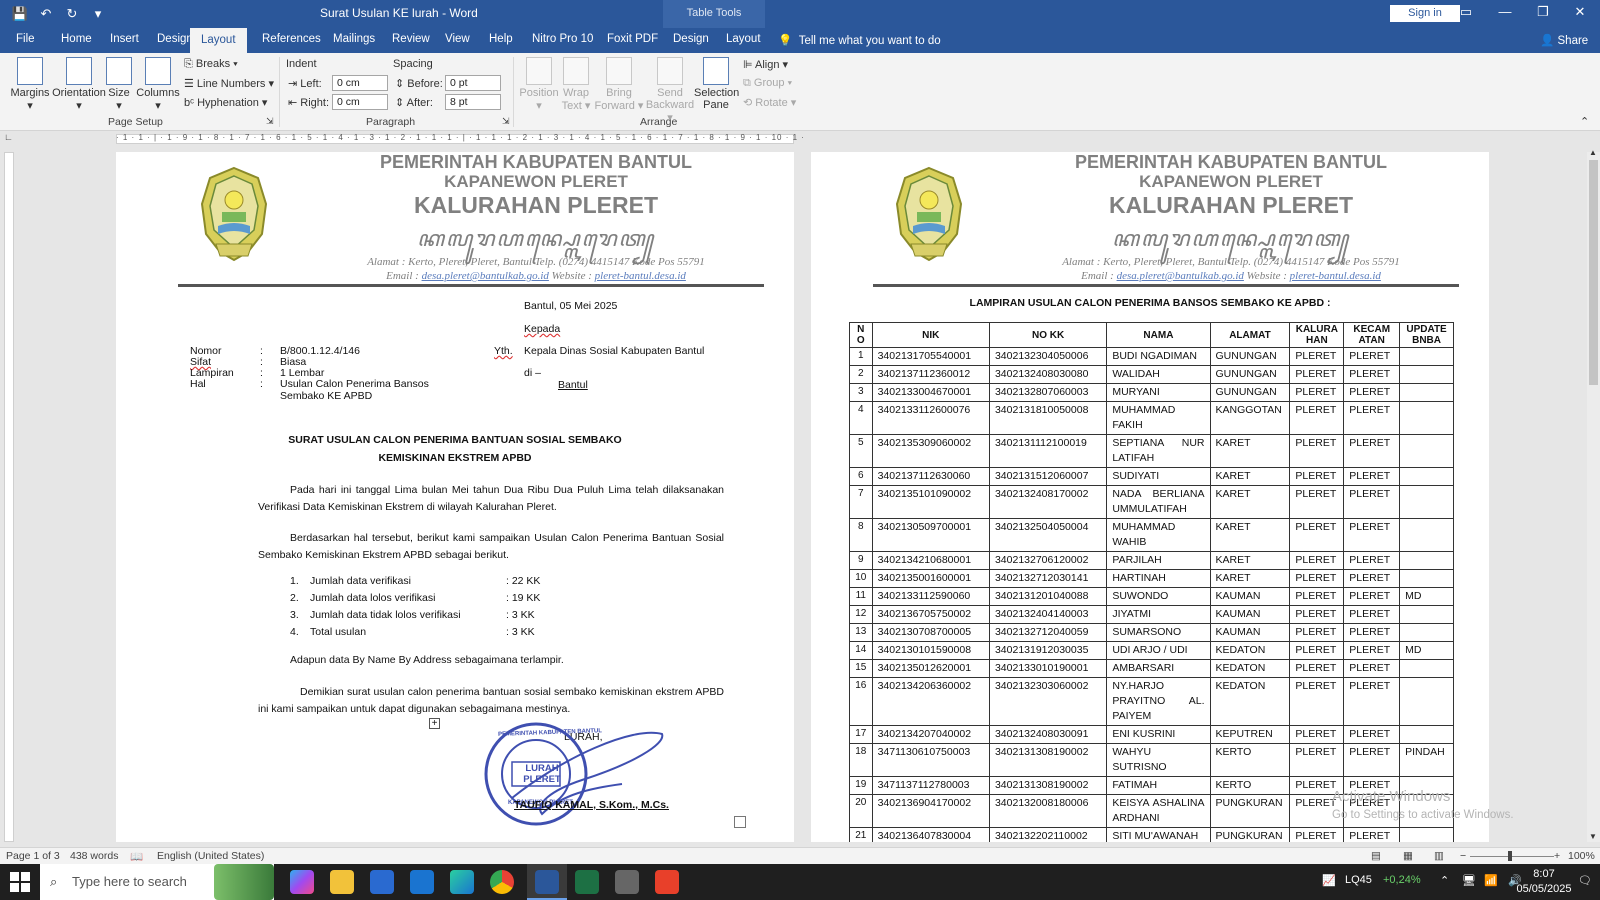 The width and height of the screenshot is (1600, 900). Describe the element at coordinates (1048, 502) in the screenshot. I see `cell-kk: 3402132408170002` at that location.